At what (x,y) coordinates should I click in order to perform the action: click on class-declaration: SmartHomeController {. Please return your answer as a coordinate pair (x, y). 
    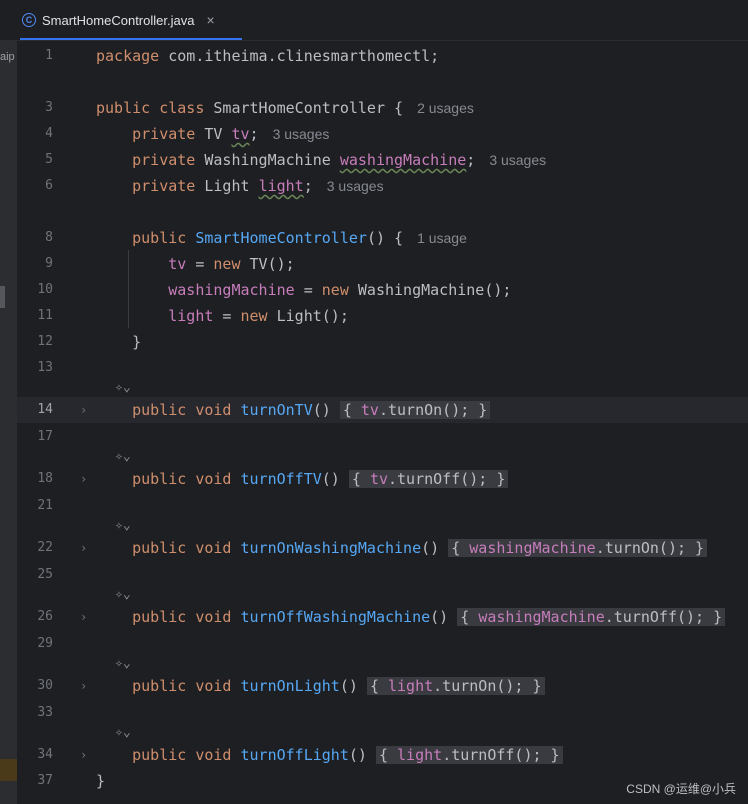
    Looking at the image, I should click on (304, 108).